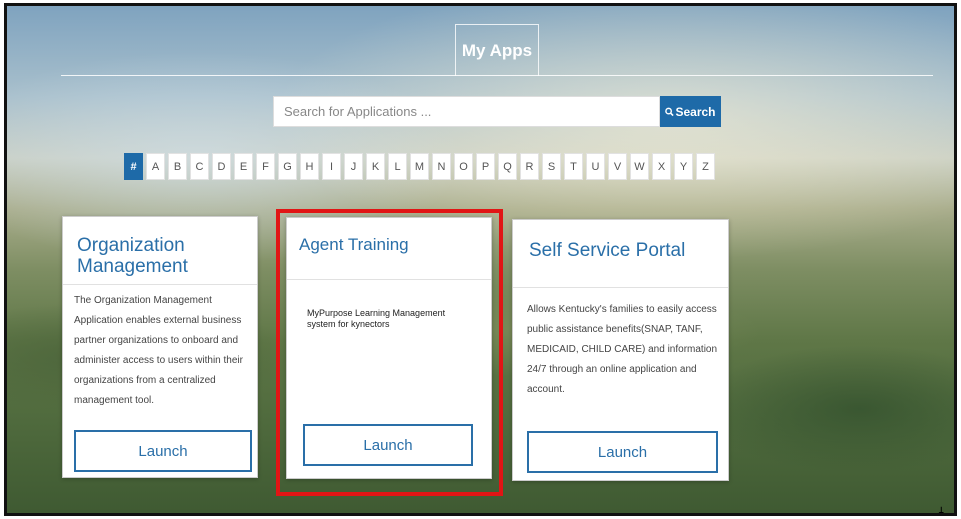 The width and height of the screenshot is (961, 519). I want to click on card-header: Agent Training, so click(389, 249).